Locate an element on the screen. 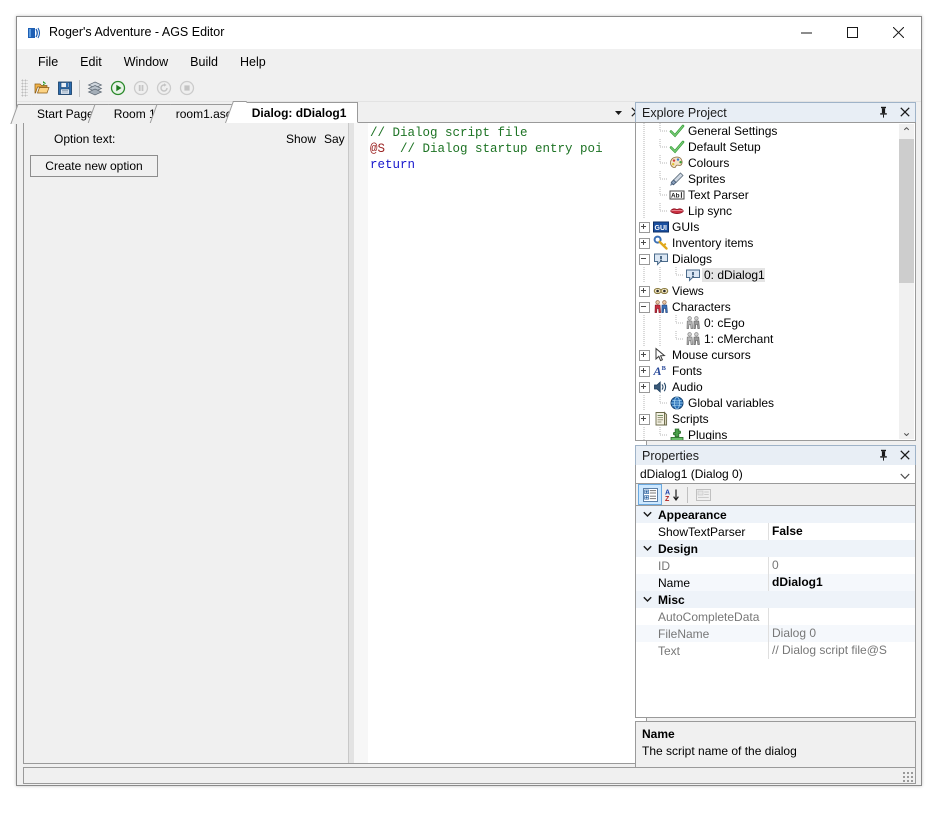  property-row: ID 0 is located at coordinates (775, 565).